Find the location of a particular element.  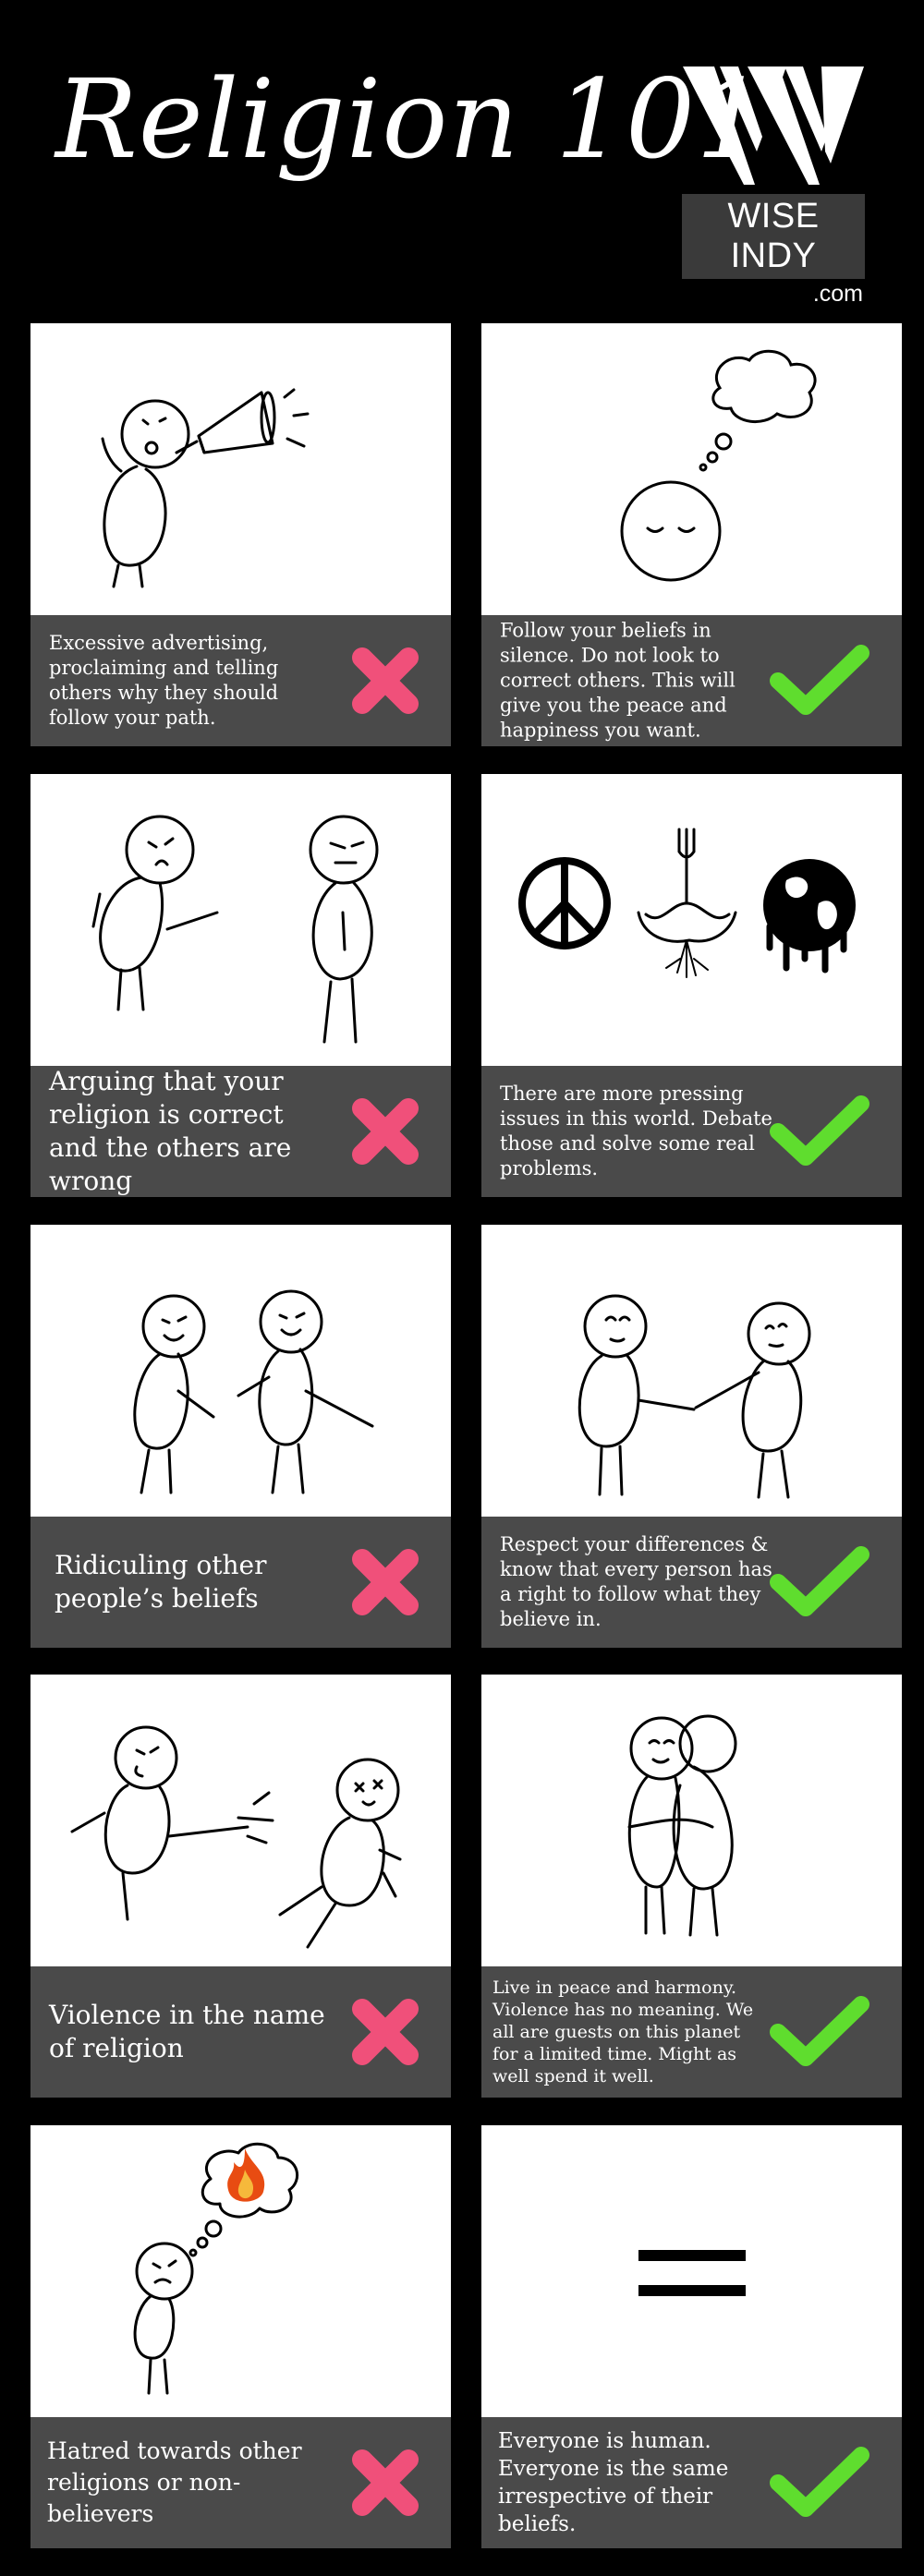

panel-dont-3: Ridiculing other people’s beliefs is located at coordinates (240, 1436).